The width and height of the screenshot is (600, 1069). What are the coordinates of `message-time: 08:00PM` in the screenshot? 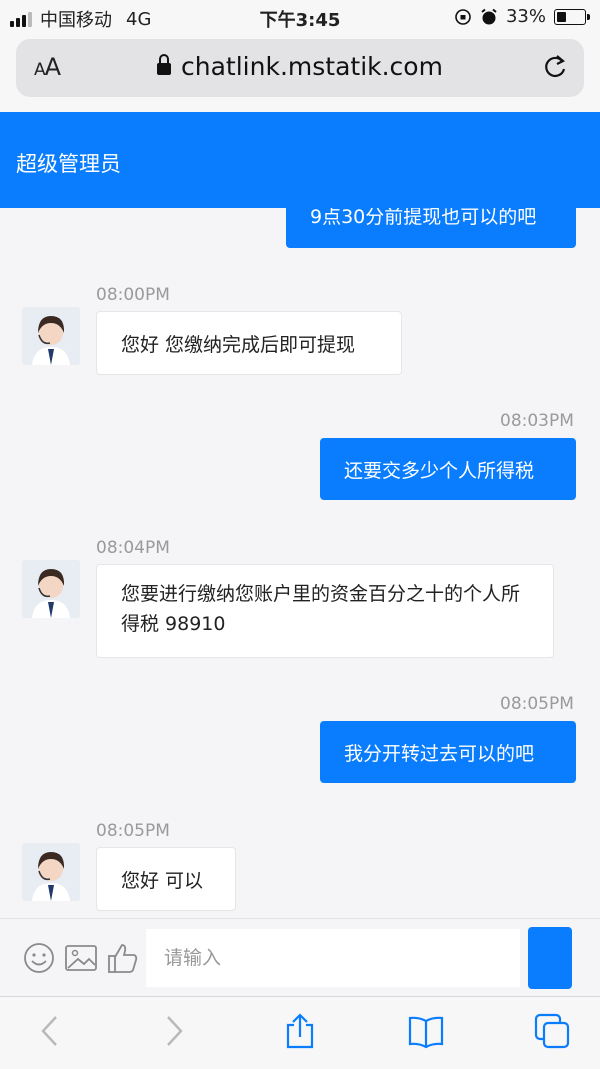 It's located at (133, 295).